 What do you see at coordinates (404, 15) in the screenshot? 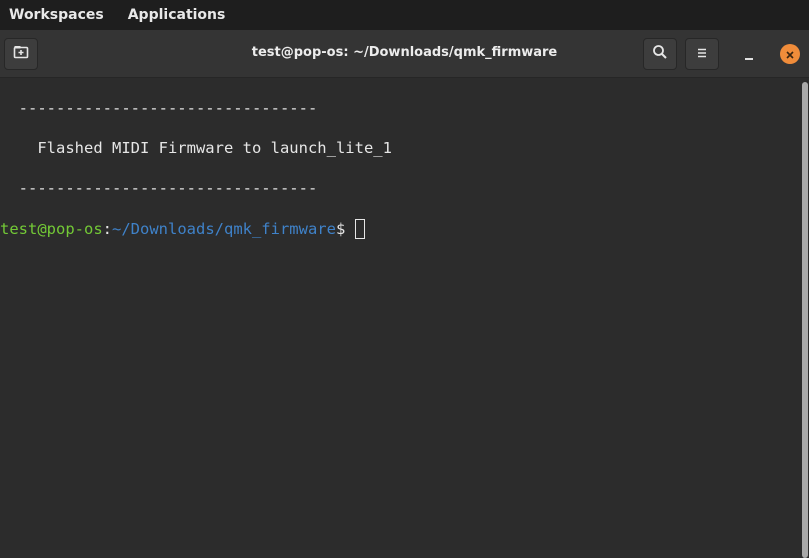
I see `top-bar: Workspaces Applications` at bounding box center [404, 15].